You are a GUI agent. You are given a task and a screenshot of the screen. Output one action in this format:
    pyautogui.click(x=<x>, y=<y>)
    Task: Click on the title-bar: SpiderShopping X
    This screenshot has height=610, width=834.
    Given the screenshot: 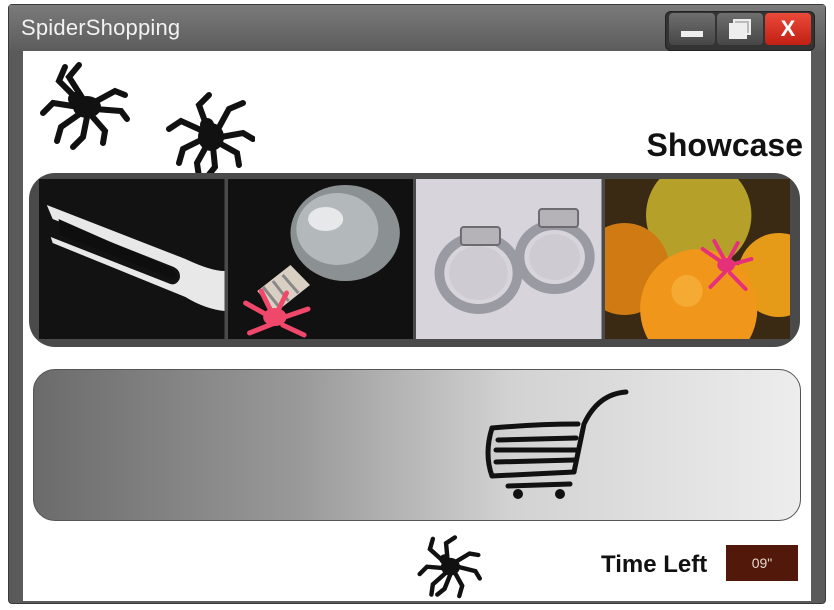 What is the action you would take?
    pyautogui.click(x=417, y=28)
    